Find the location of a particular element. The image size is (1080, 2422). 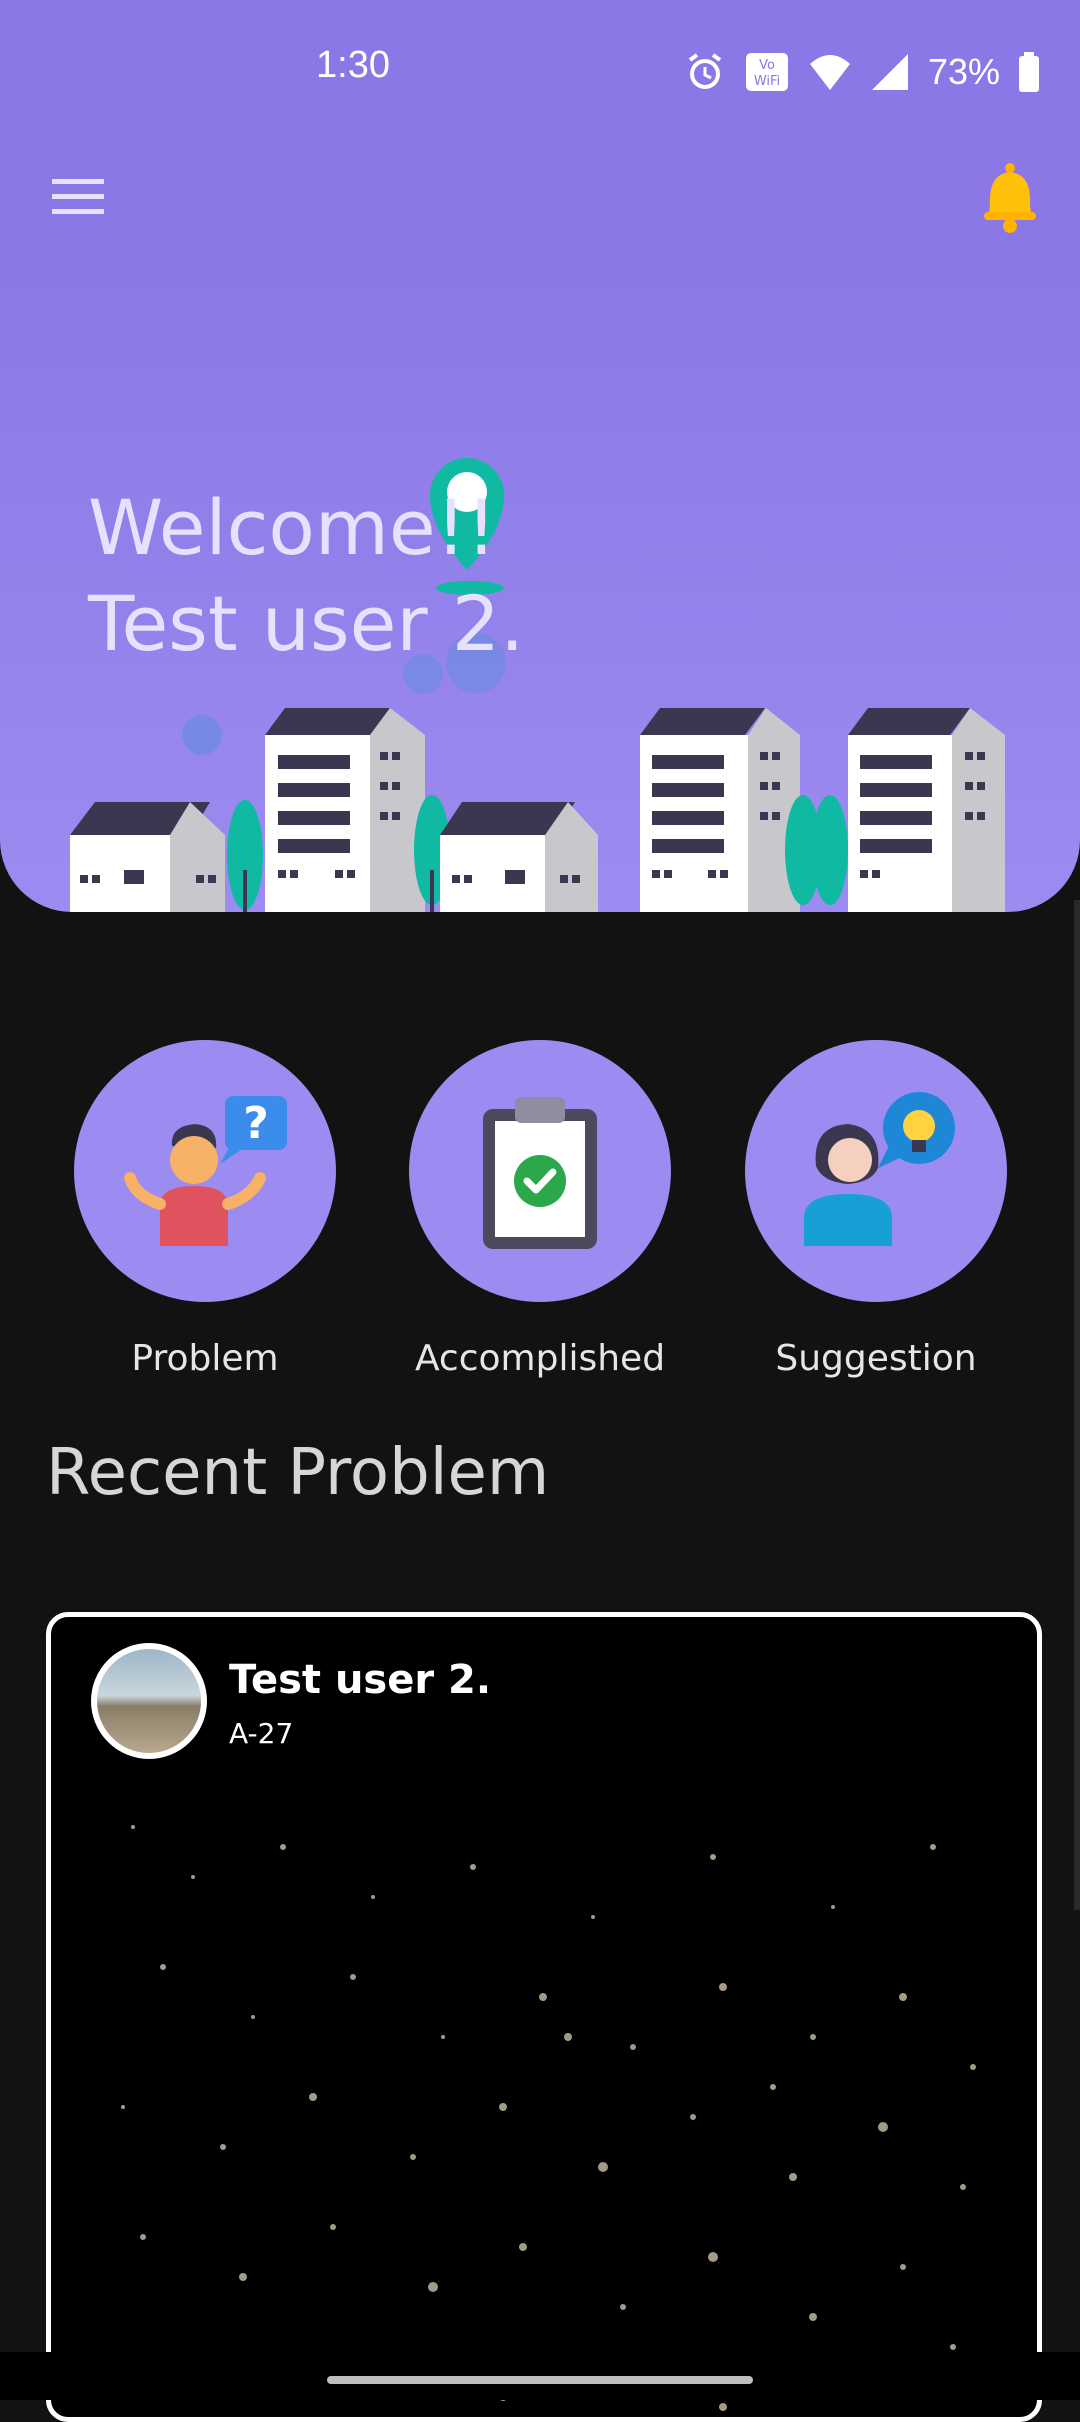

svg-text: WiFi is located at coordinates (767, 81).